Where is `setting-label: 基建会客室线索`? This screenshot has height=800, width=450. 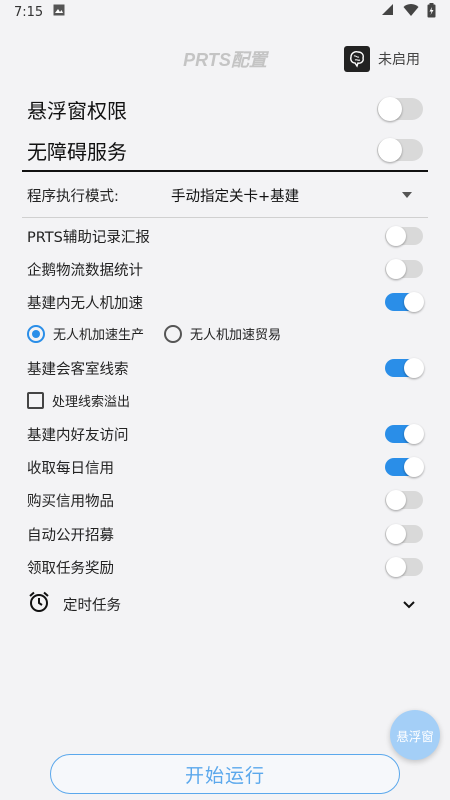
setting-label: 基建会客室线索 is located at coordinates (78, 369).